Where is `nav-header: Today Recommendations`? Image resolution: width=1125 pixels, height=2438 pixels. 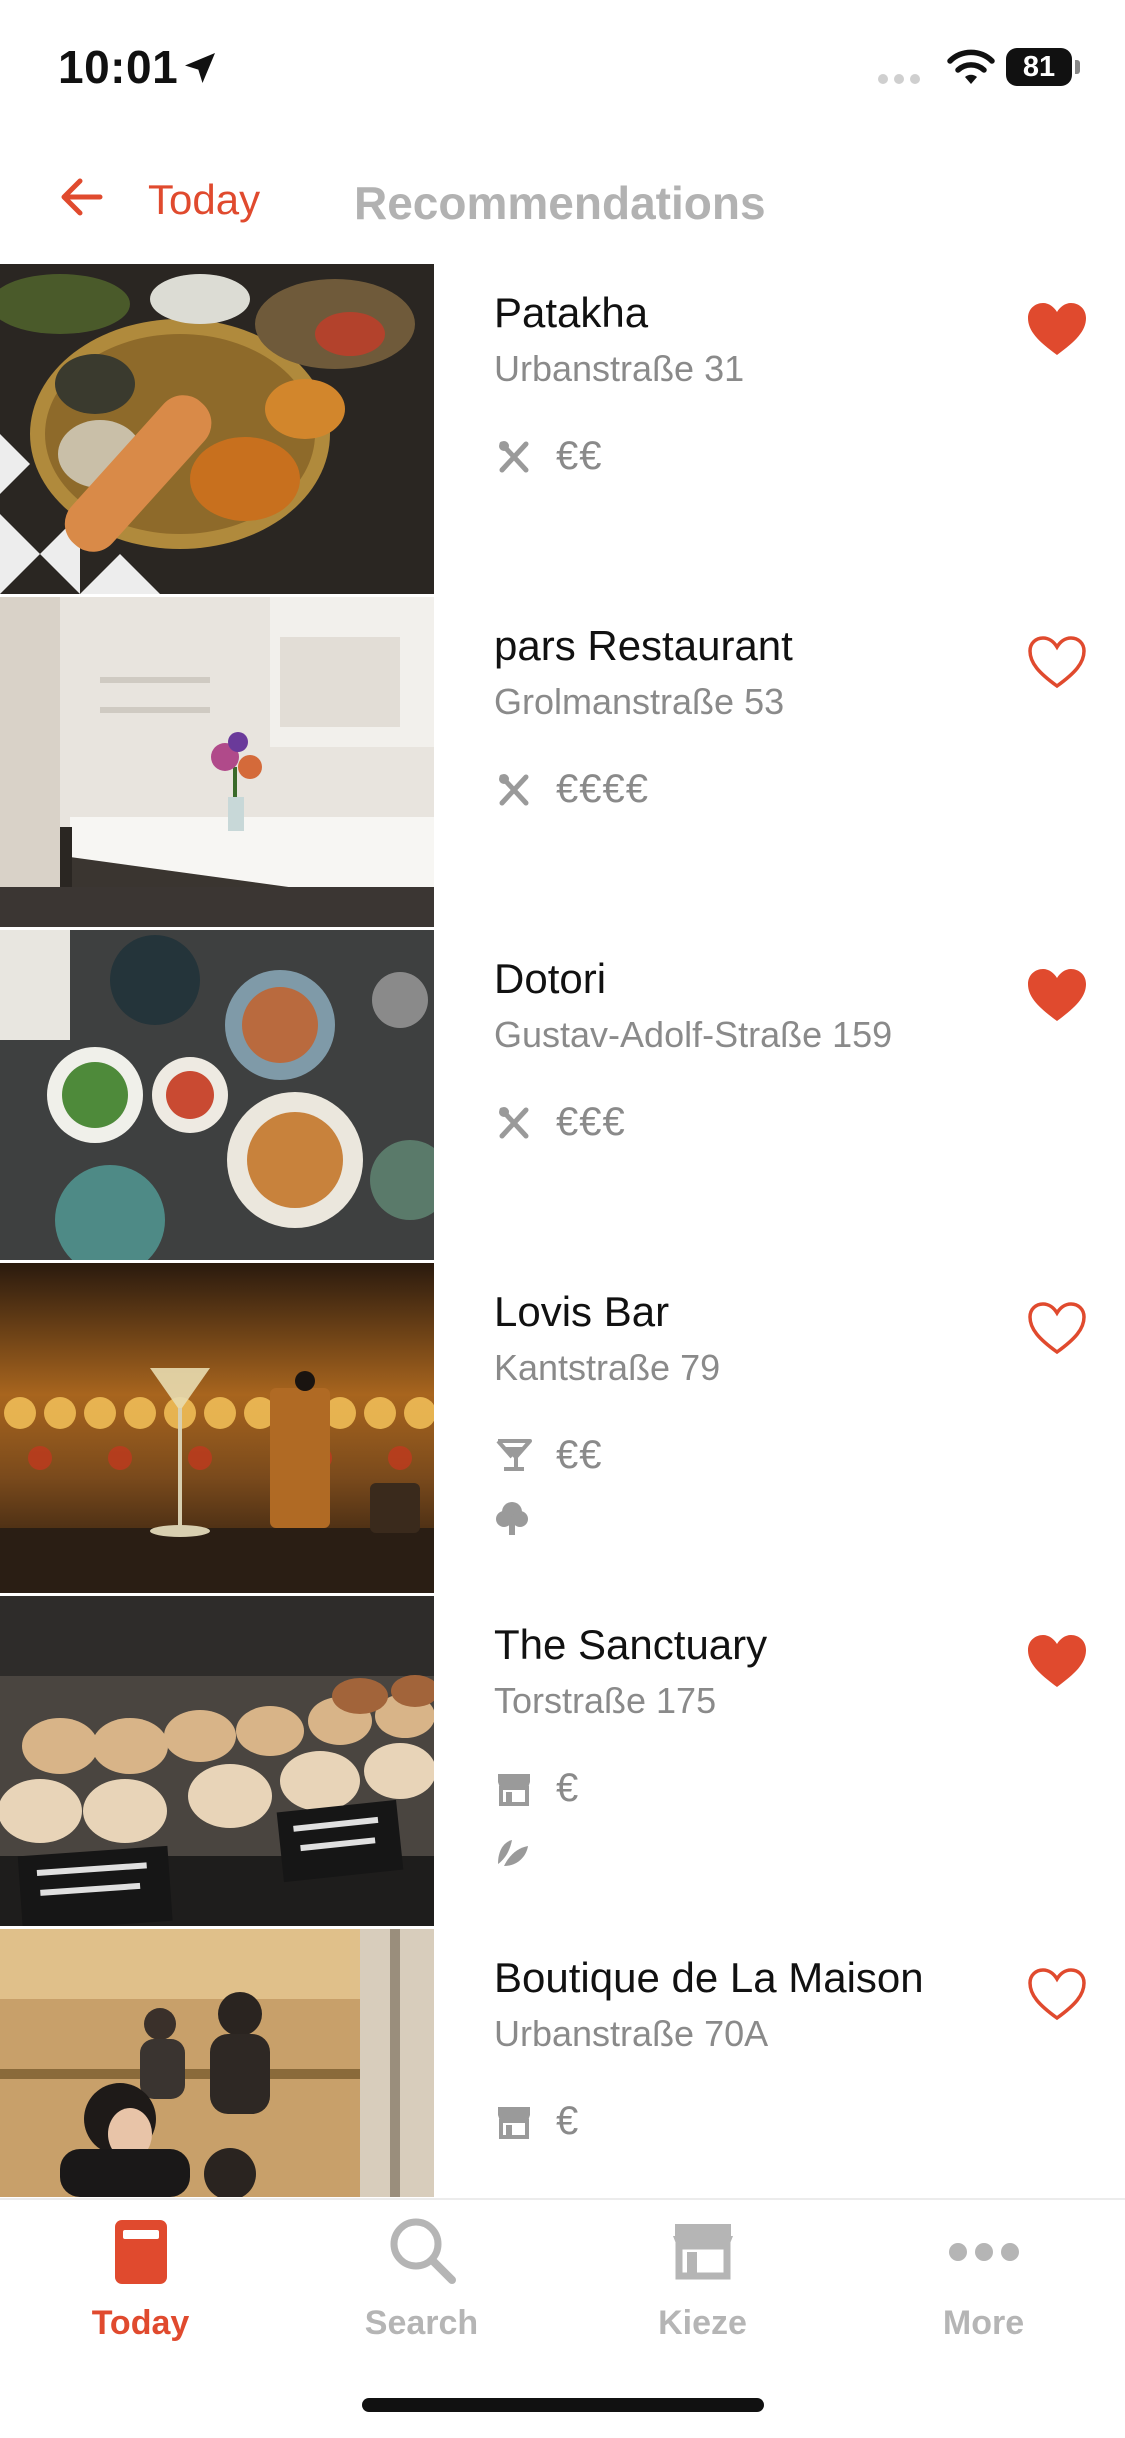 nav-header: Today Recommendations is located at coordinates (562, 202).